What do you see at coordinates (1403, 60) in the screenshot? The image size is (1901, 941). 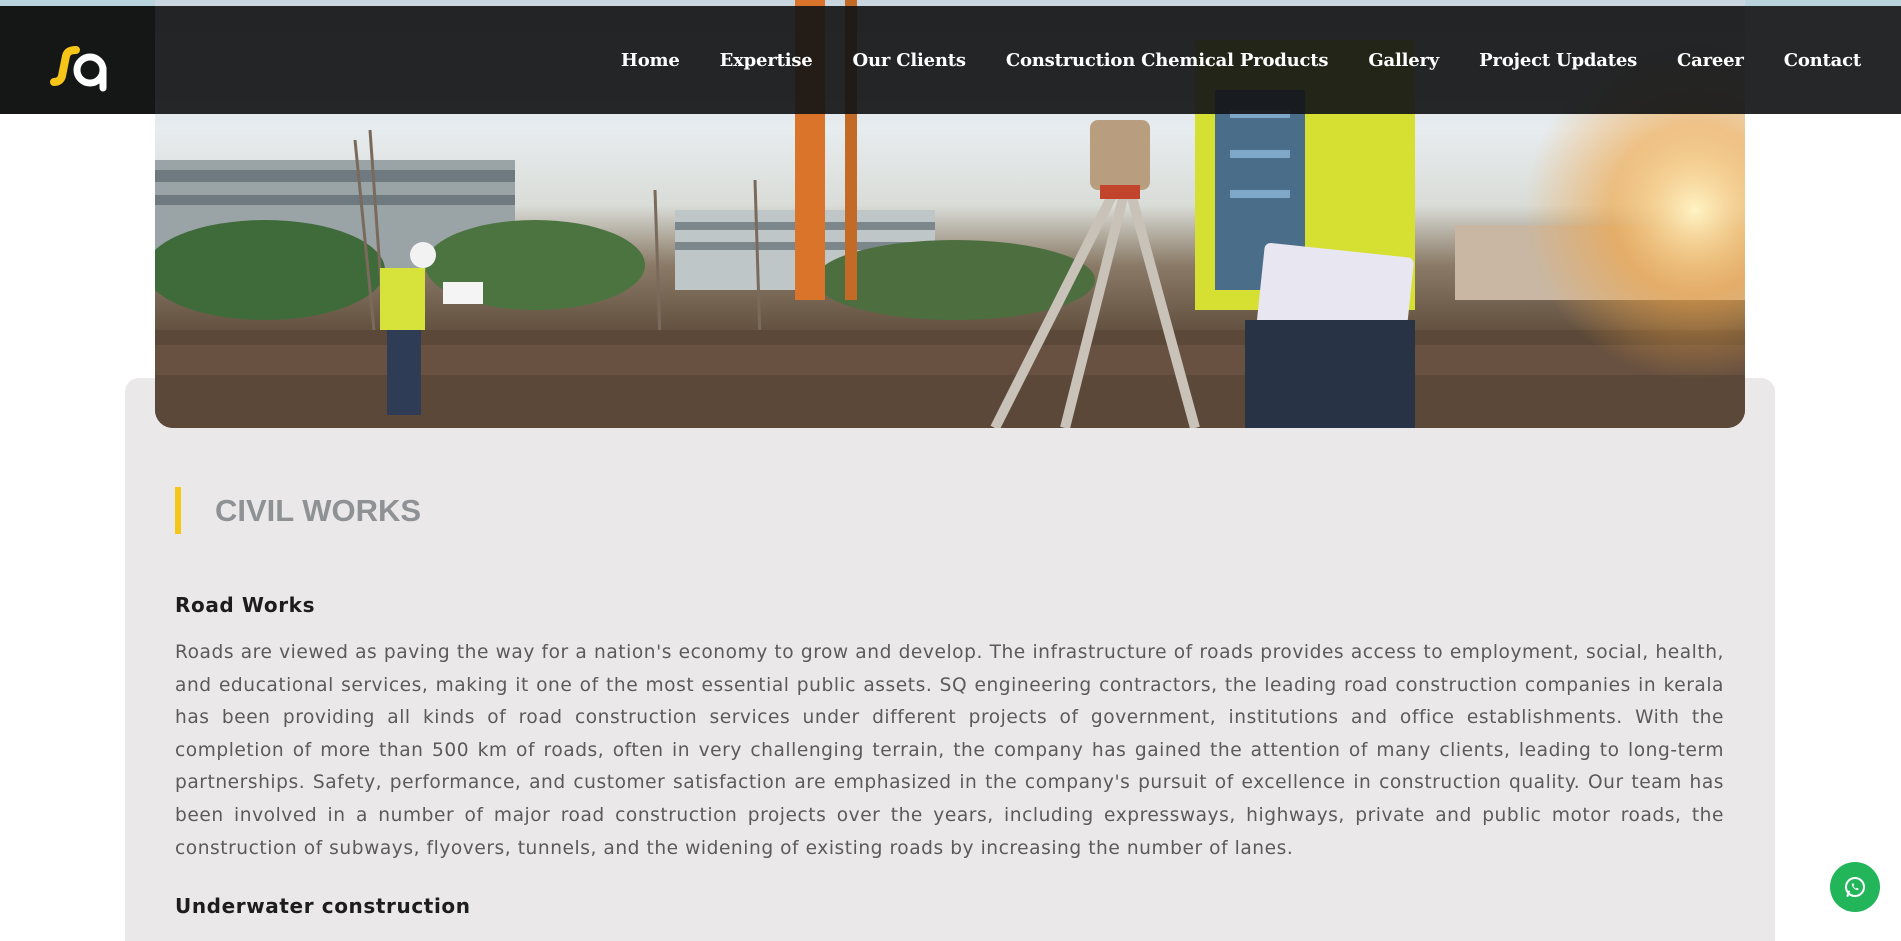 I see `nav-gallery: Gallery` at bounding box center [1403, 60].